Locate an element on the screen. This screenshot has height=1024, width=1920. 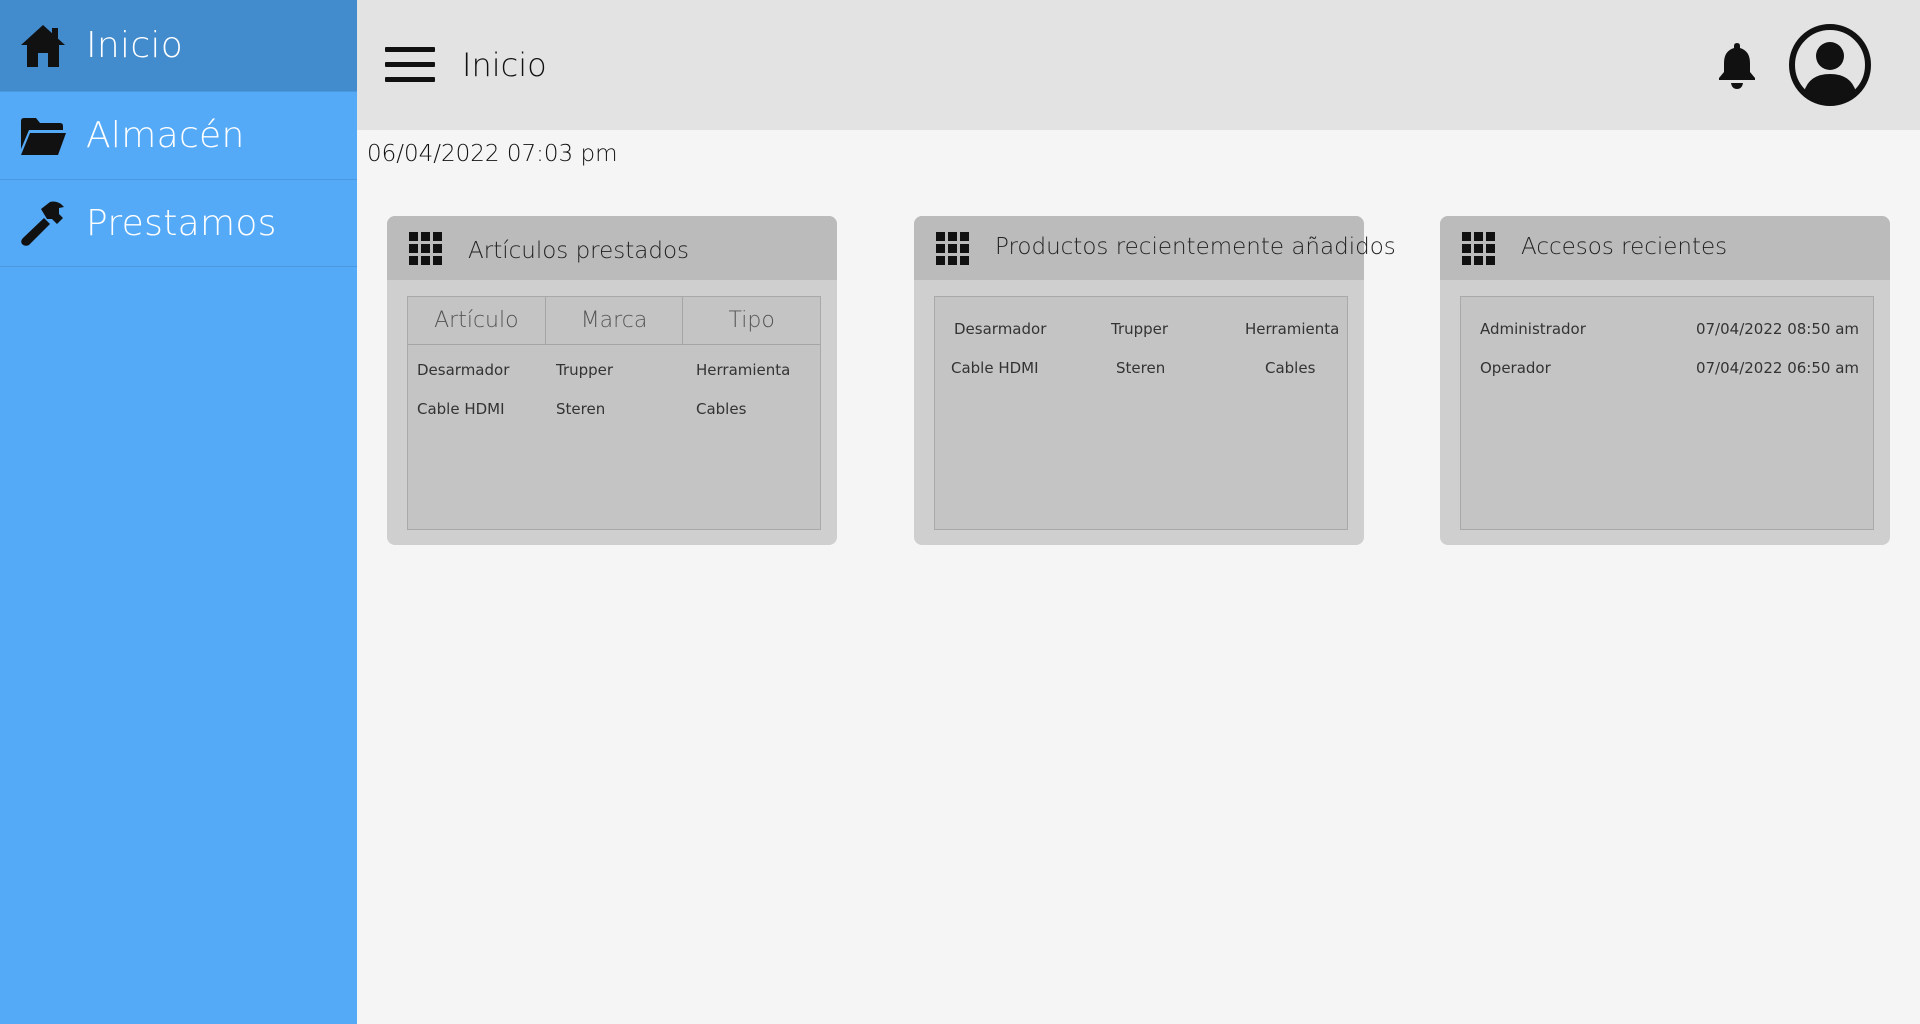
bell-icon is located at coordinates (1737, 65).